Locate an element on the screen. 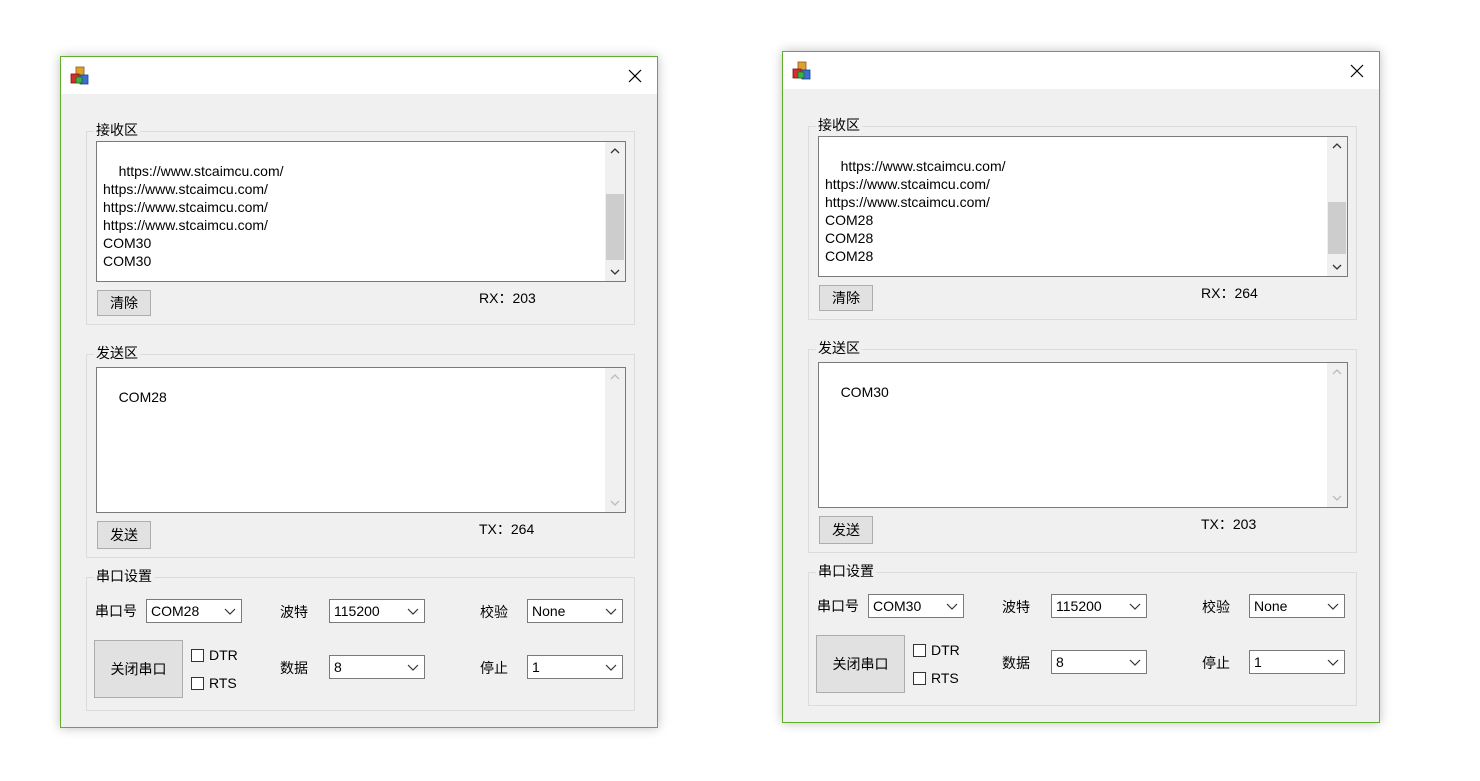 The width and height of the screenshot is (1480, 781). port-value: COM28 is located at coordinates (175, 611).